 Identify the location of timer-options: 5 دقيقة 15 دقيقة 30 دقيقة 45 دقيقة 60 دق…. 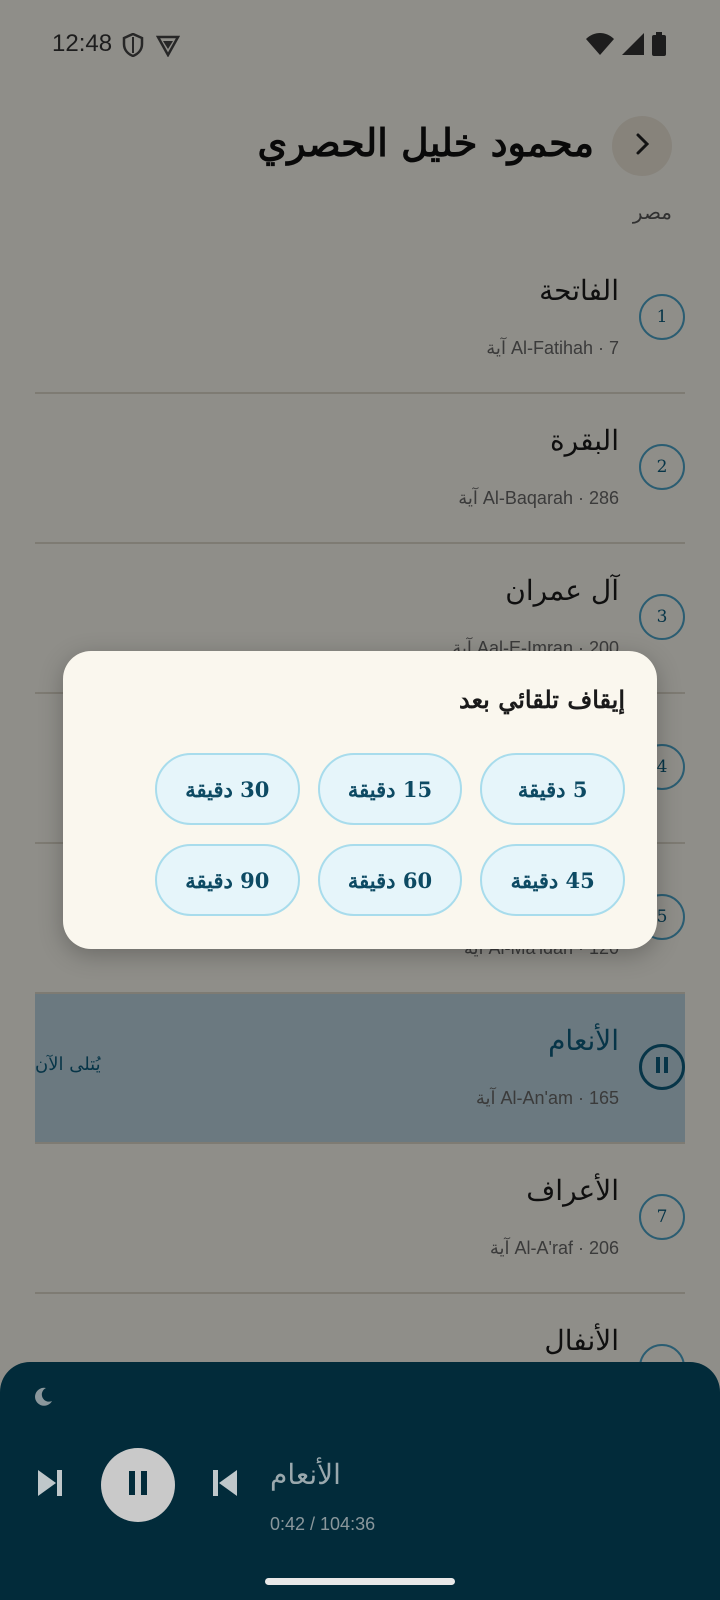
(389, 844).